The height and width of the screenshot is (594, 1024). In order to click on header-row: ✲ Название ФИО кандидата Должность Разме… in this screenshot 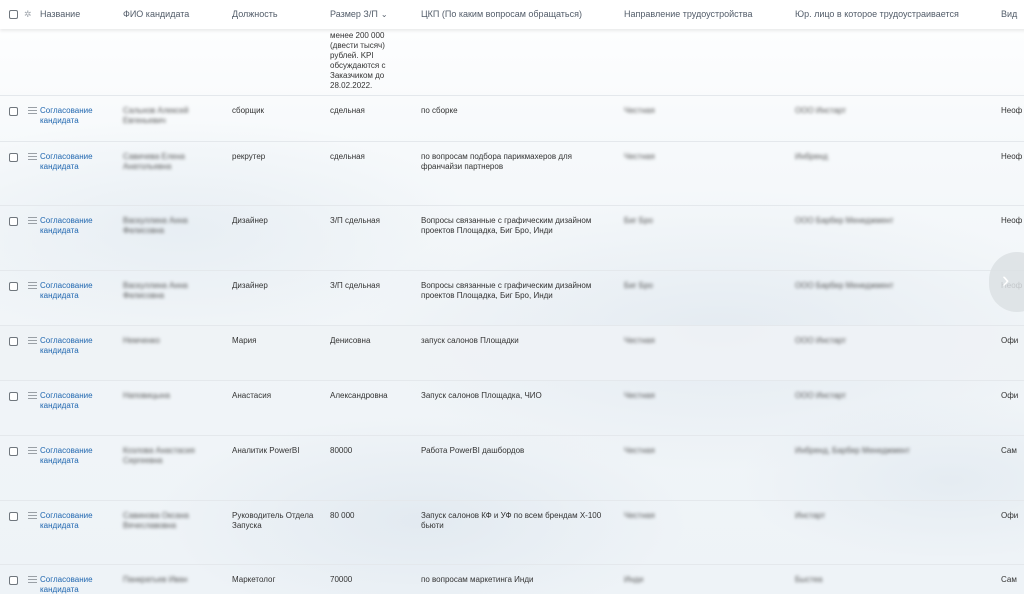, I will do `click(512, 14)`.